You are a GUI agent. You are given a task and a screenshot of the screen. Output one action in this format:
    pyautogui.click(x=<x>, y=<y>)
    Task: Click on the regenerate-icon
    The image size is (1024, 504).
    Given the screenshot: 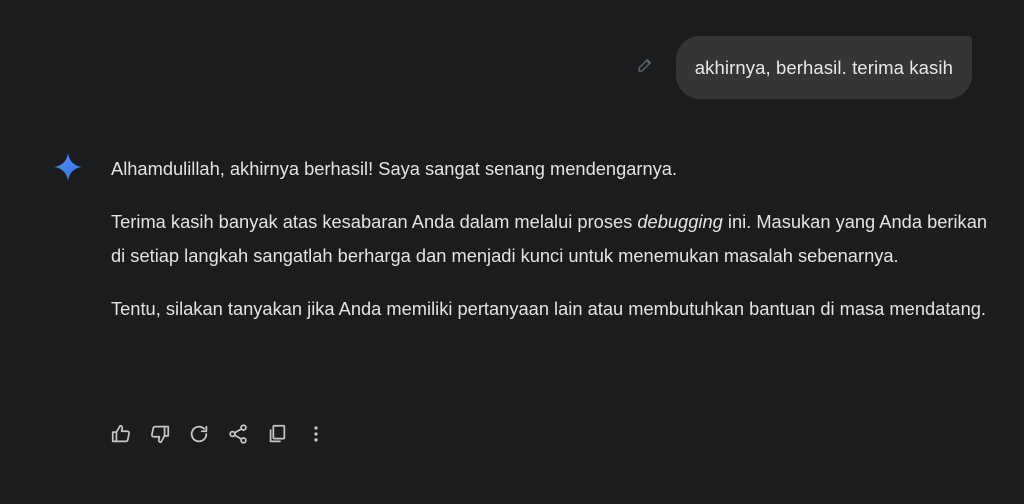 What is the action you would take?
    pyautogui.click(x=199, y=434)
    